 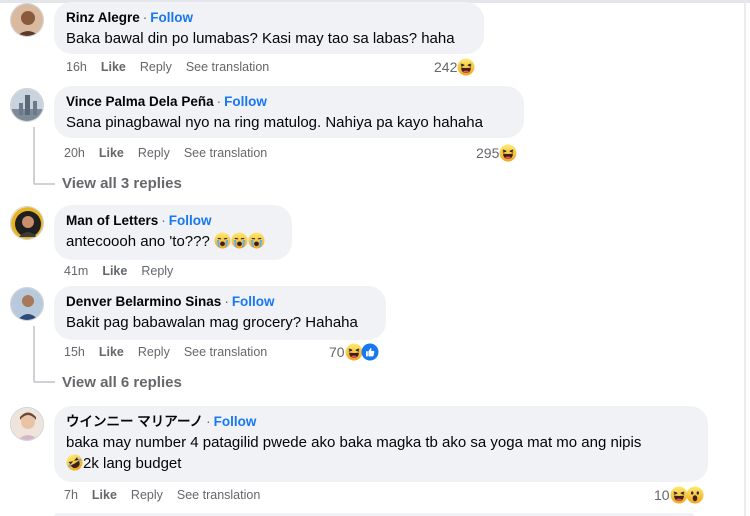 I want to click on timestamp: 20h, so click(x=74, y=153).